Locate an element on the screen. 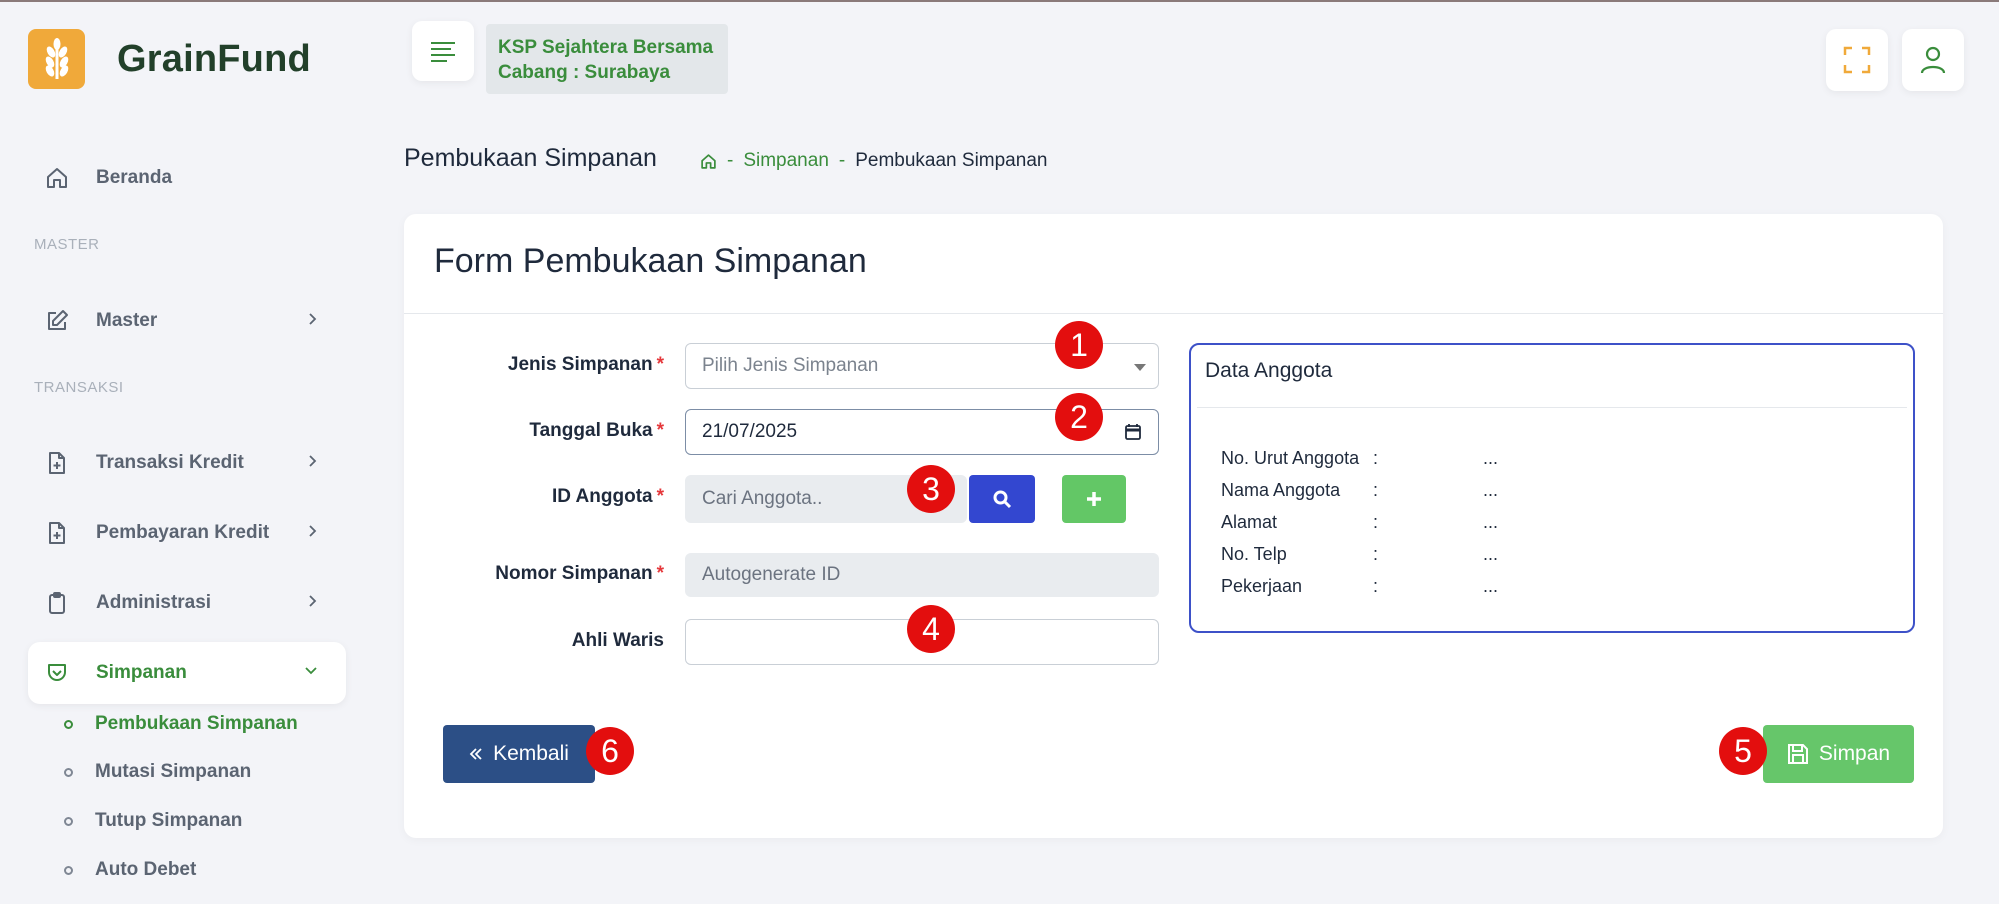 This screenshot has width=1999, height=904. save-button: Simpan is located at coordinates (1838, 754).